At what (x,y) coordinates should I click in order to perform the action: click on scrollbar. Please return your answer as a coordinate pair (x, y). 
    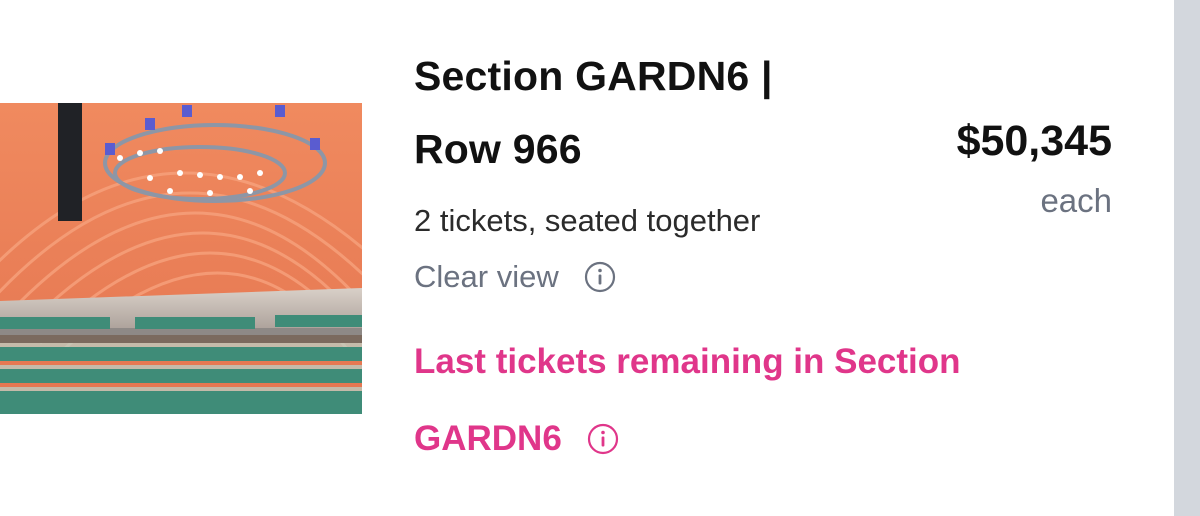
    Looking at the image, I should click on (1187, 258).